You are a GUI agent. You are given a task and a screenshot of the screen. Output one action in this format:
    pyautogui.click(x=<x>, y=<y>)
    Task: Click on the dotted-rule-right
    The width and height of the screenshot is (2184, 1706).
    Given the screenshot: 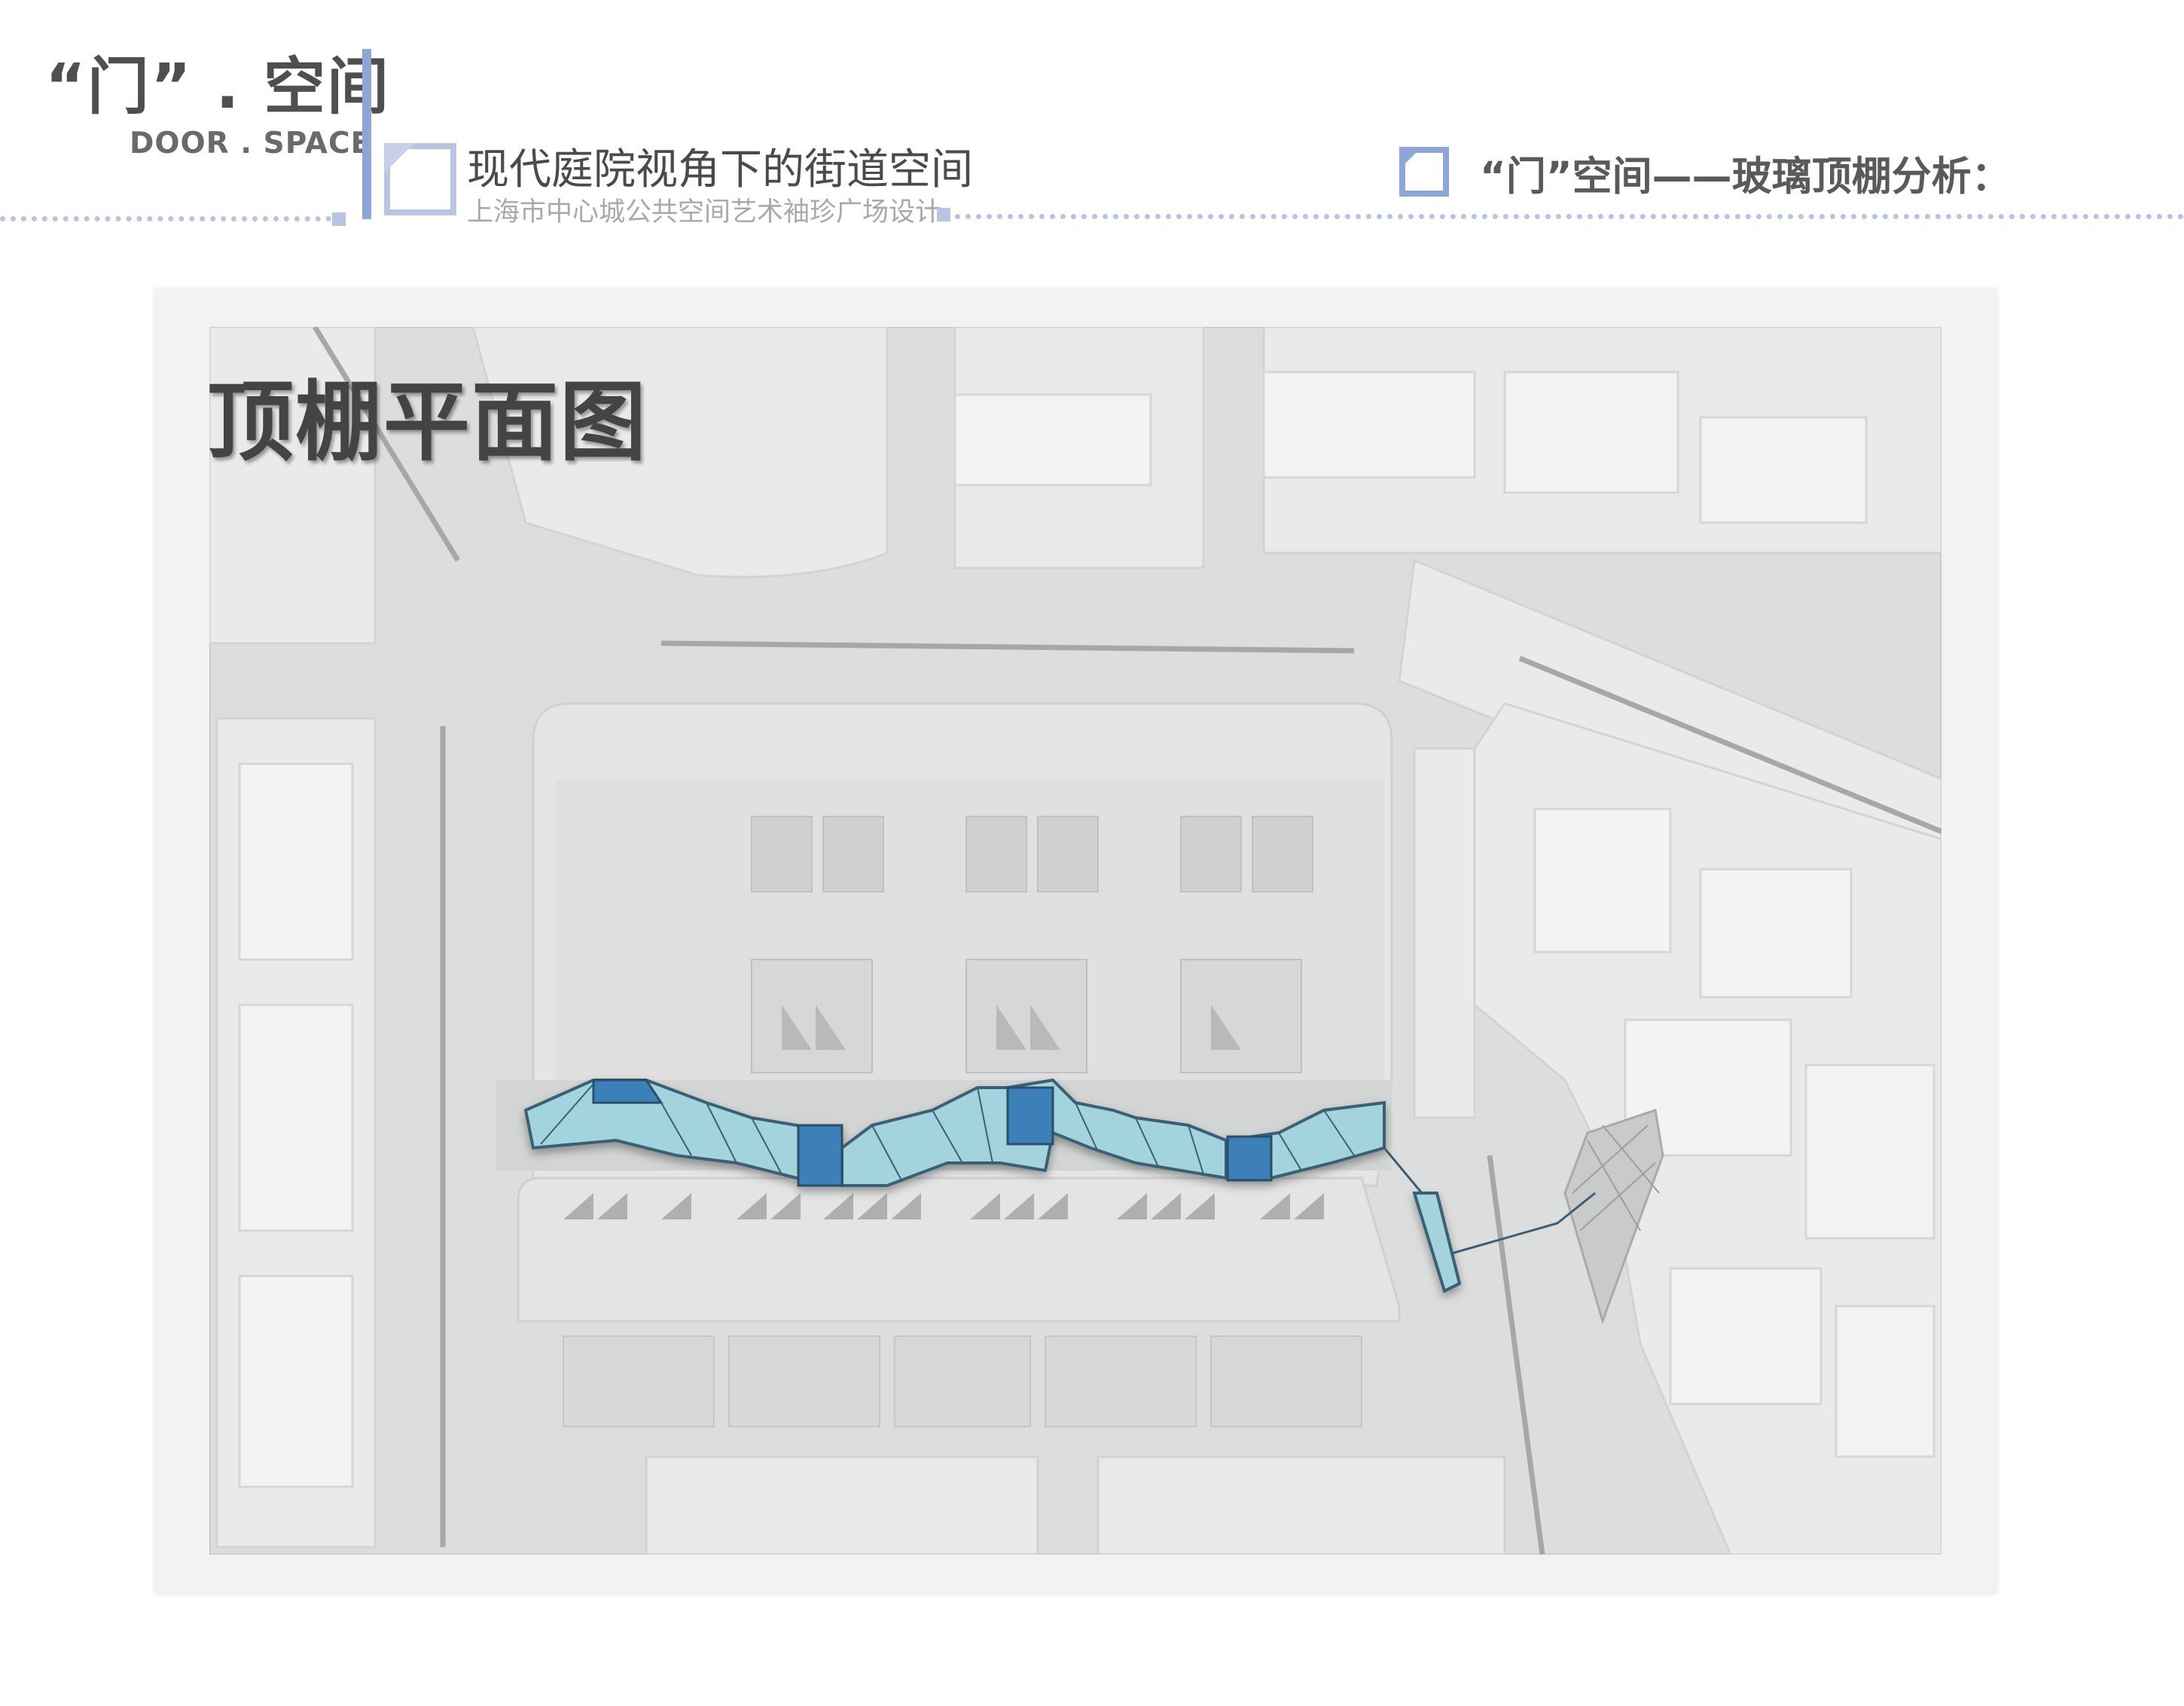 What is the action you would take?
    pyautogui.click(x=1569, y=217)
    